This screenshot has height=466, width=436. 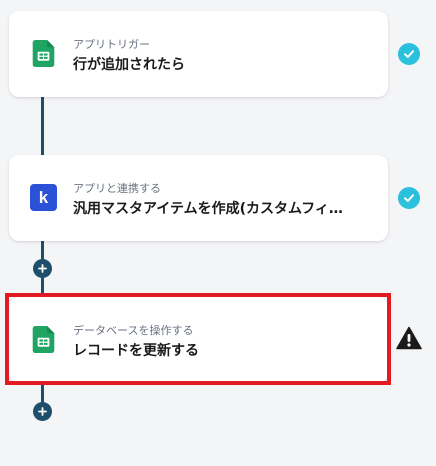 I want to click on step-subtitle: アプリトリガー, so click(x=111, y=44).